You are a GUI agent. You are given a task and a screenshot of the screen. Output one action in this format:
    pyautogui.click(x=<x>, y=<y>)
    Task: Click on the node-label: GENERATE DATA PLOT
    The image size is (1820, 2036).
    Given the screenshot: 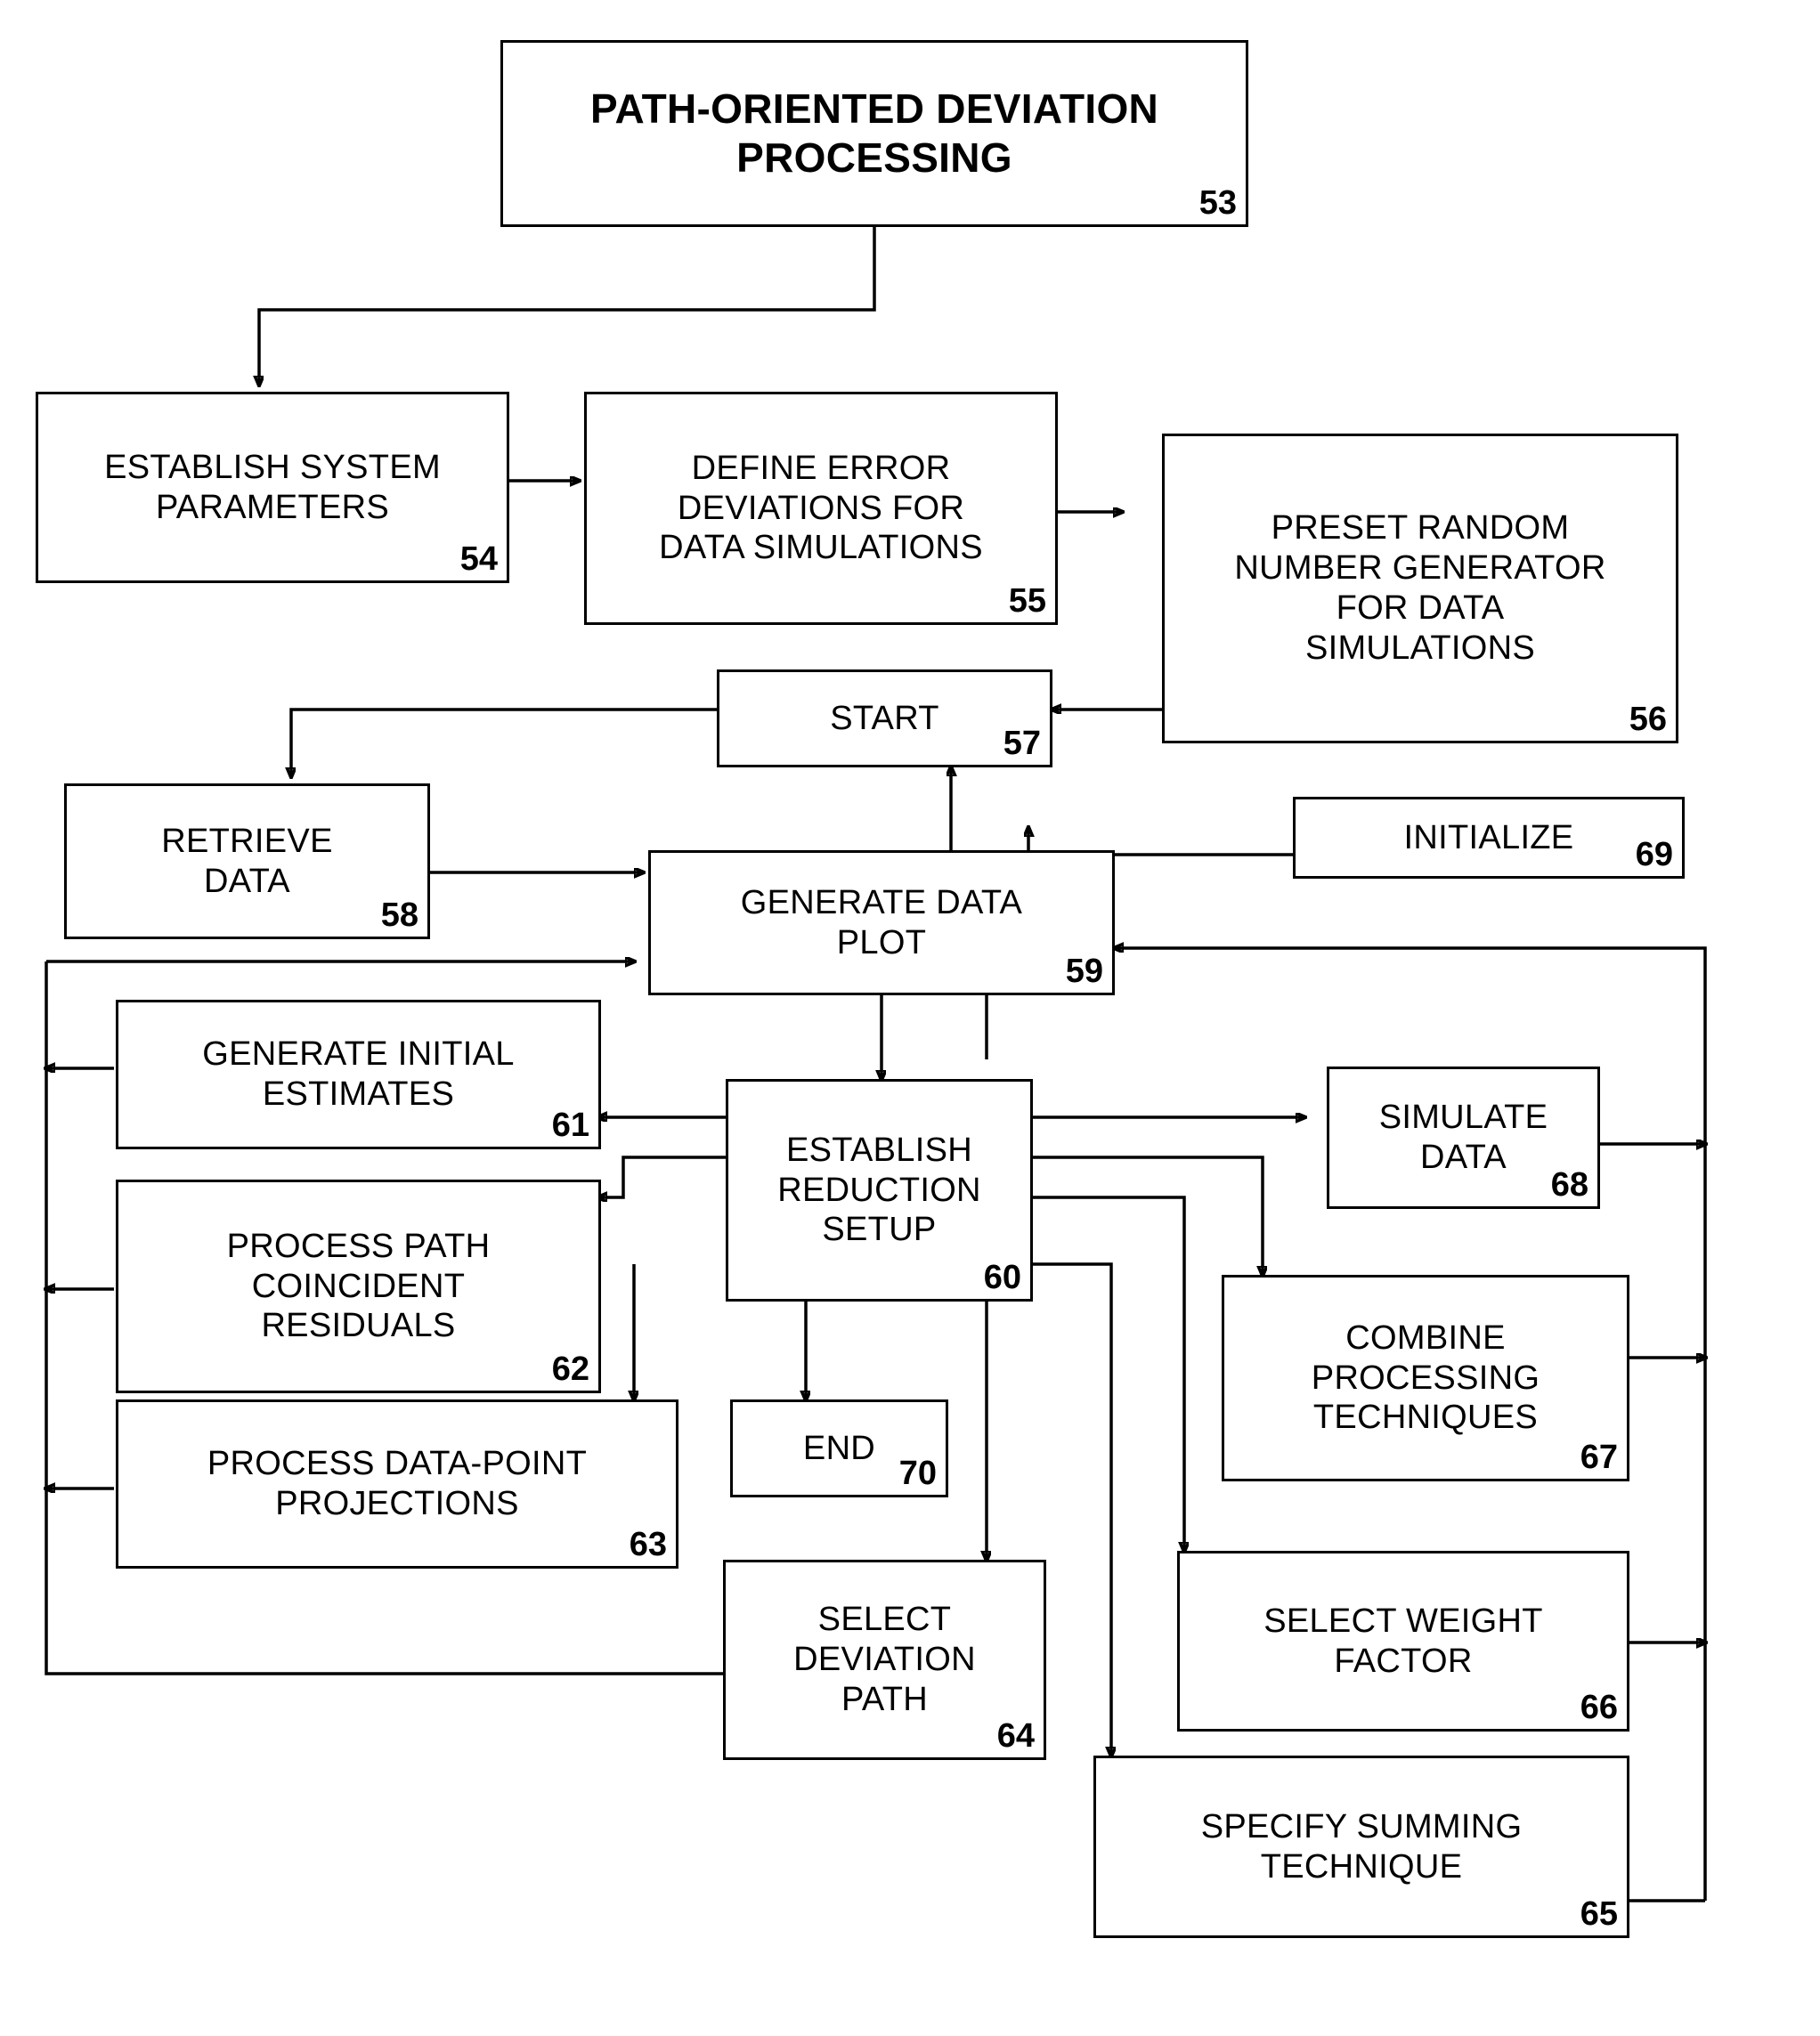 What is the action you would take?
    pyautogui.click(x=881, y=922)
    